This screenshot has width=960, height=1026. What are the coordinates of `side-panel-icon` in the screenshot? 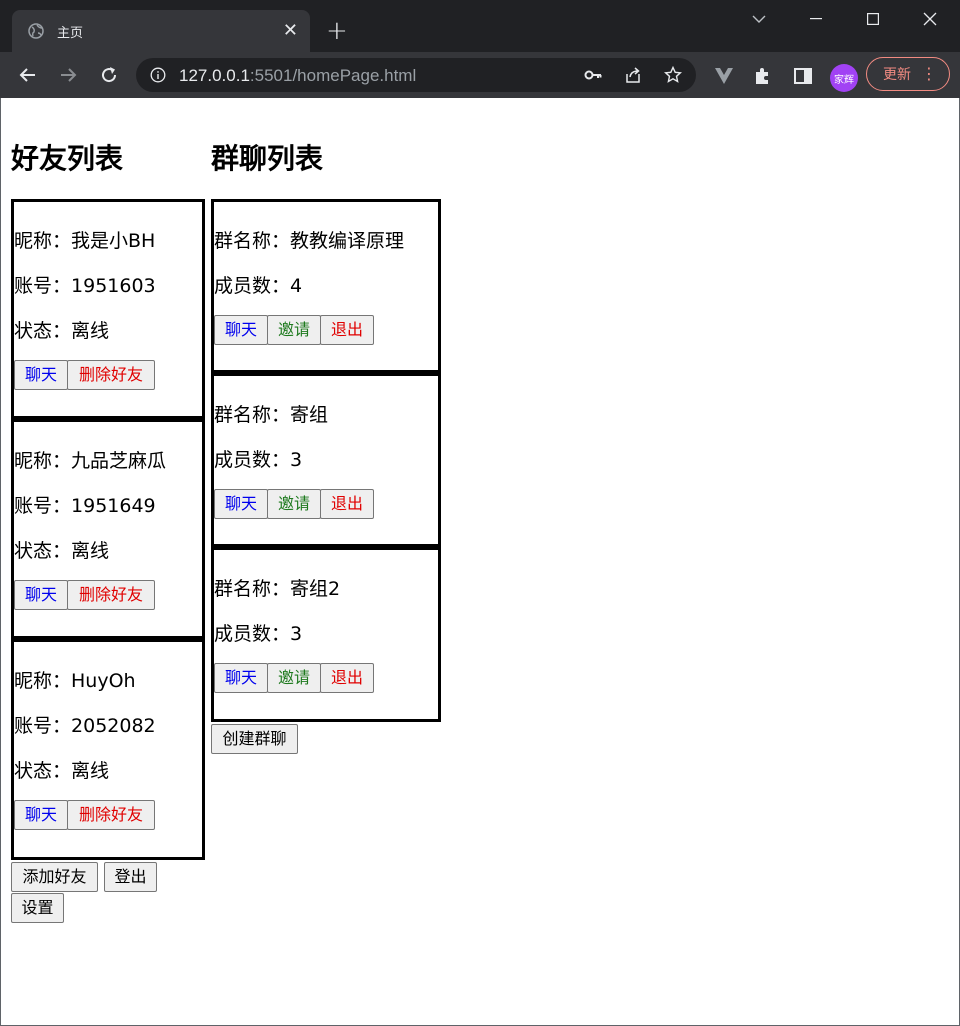 It's located at (803, 76).